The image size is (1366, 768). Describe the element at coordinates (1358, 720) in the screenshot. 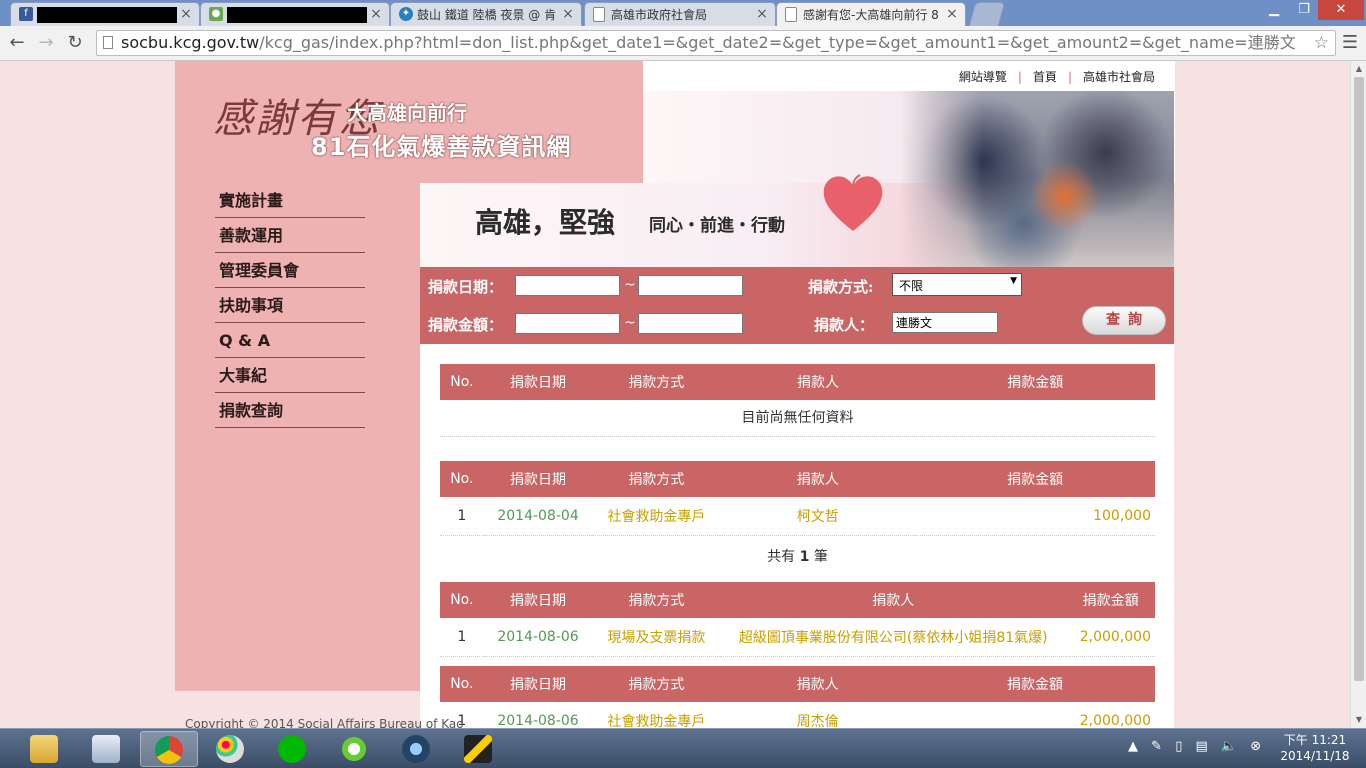

I see `scroll-down-icon: ▼` at that location.